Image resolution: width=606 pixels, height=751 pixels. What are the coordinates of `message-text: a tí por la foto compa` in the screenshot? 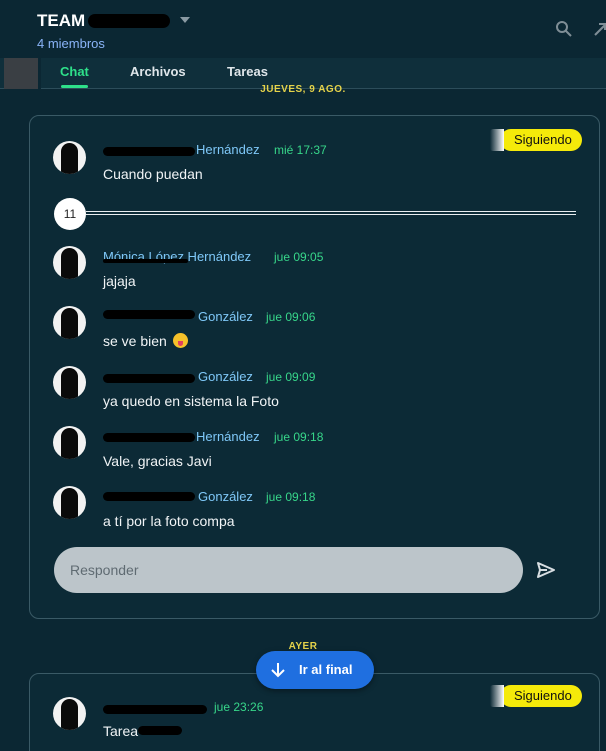 It's located at (169, 521).